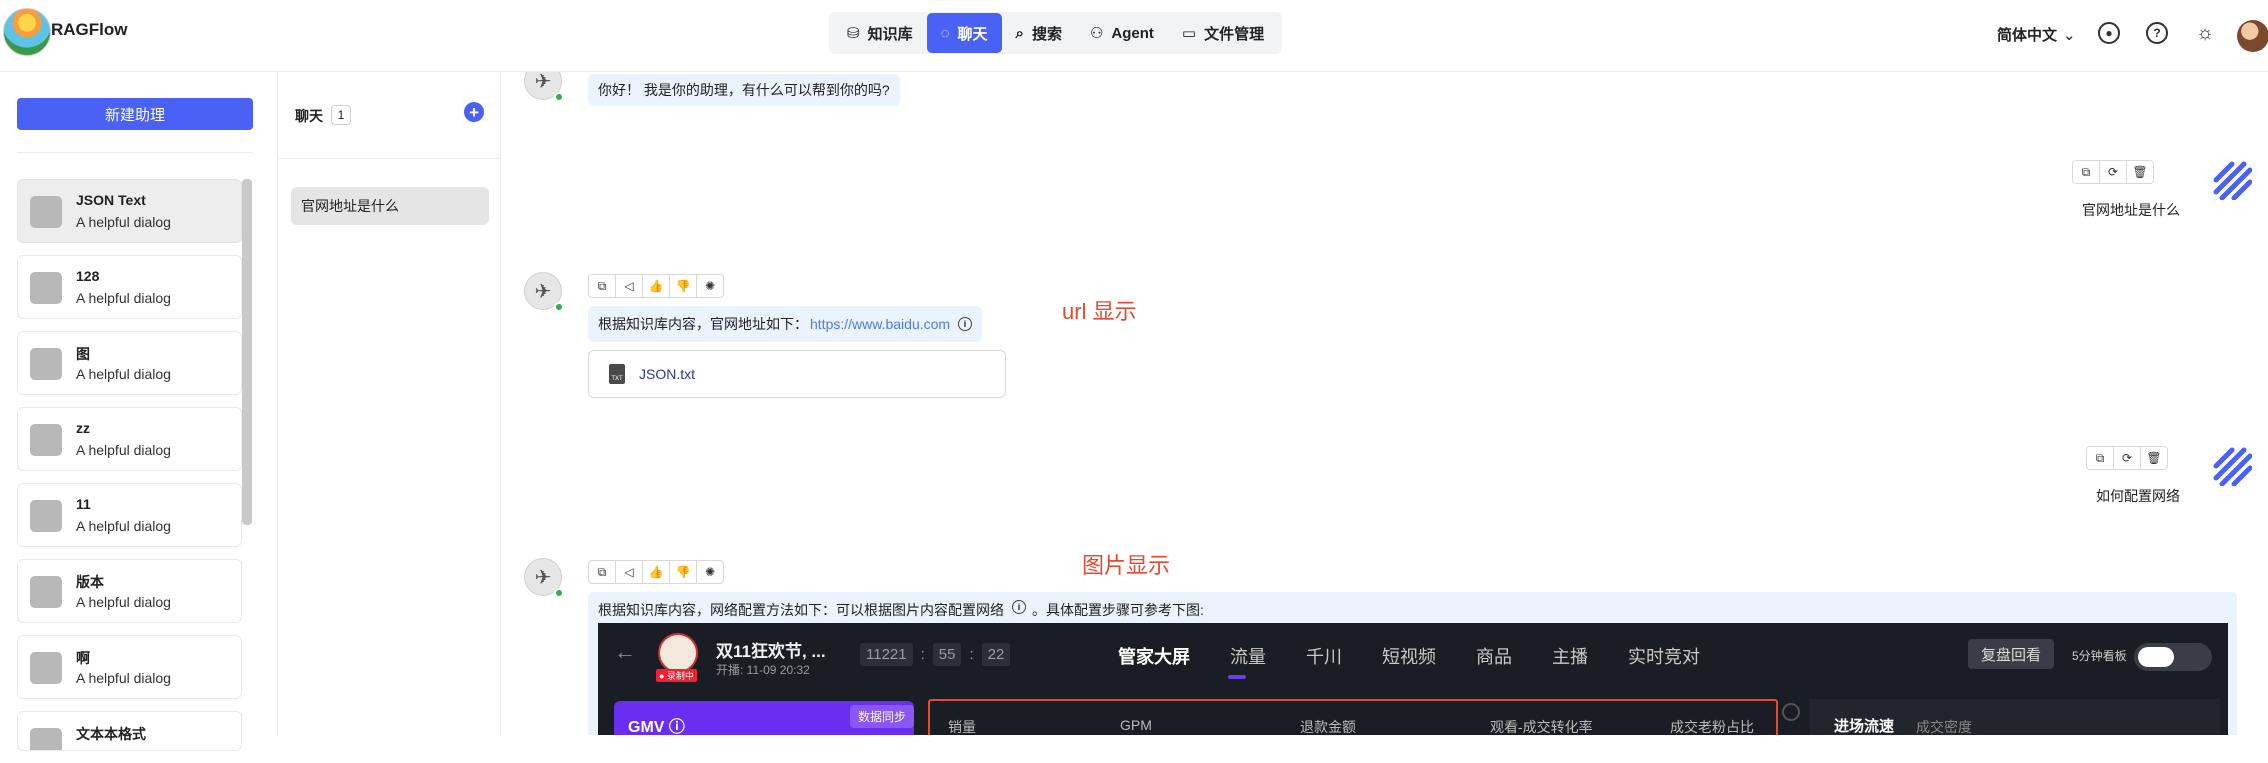  Describe the element at coordinates (2109, 33) in the screenshot. I see `github-icon: ●` at that location.